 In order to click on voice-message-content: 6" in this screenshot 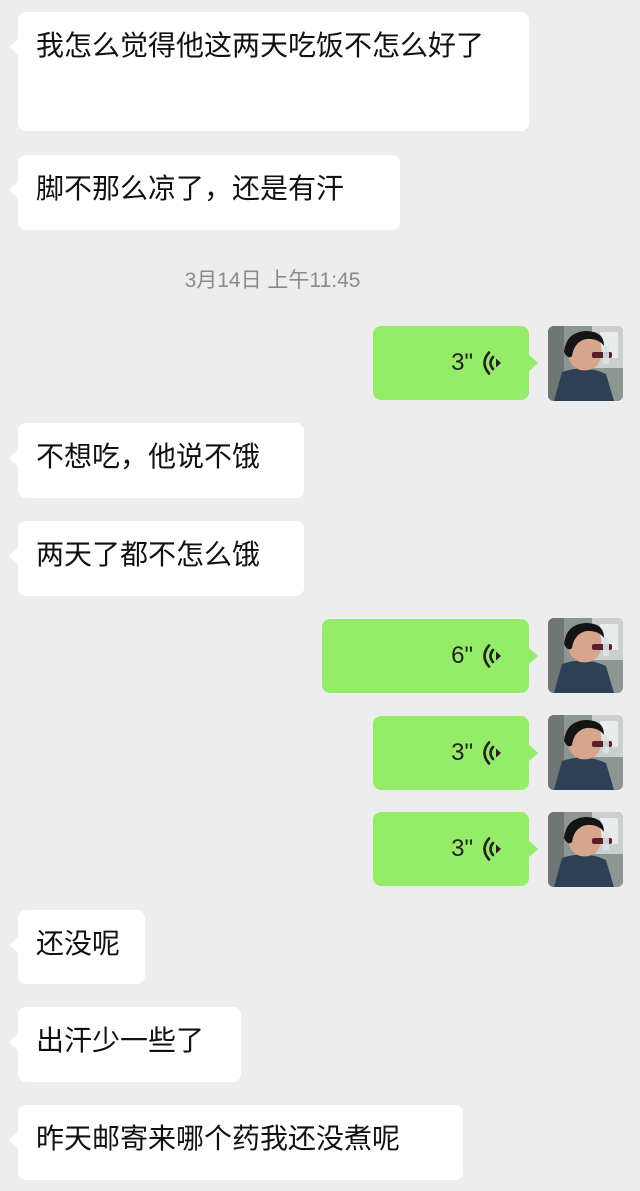, I will do `click(477, 656)`.